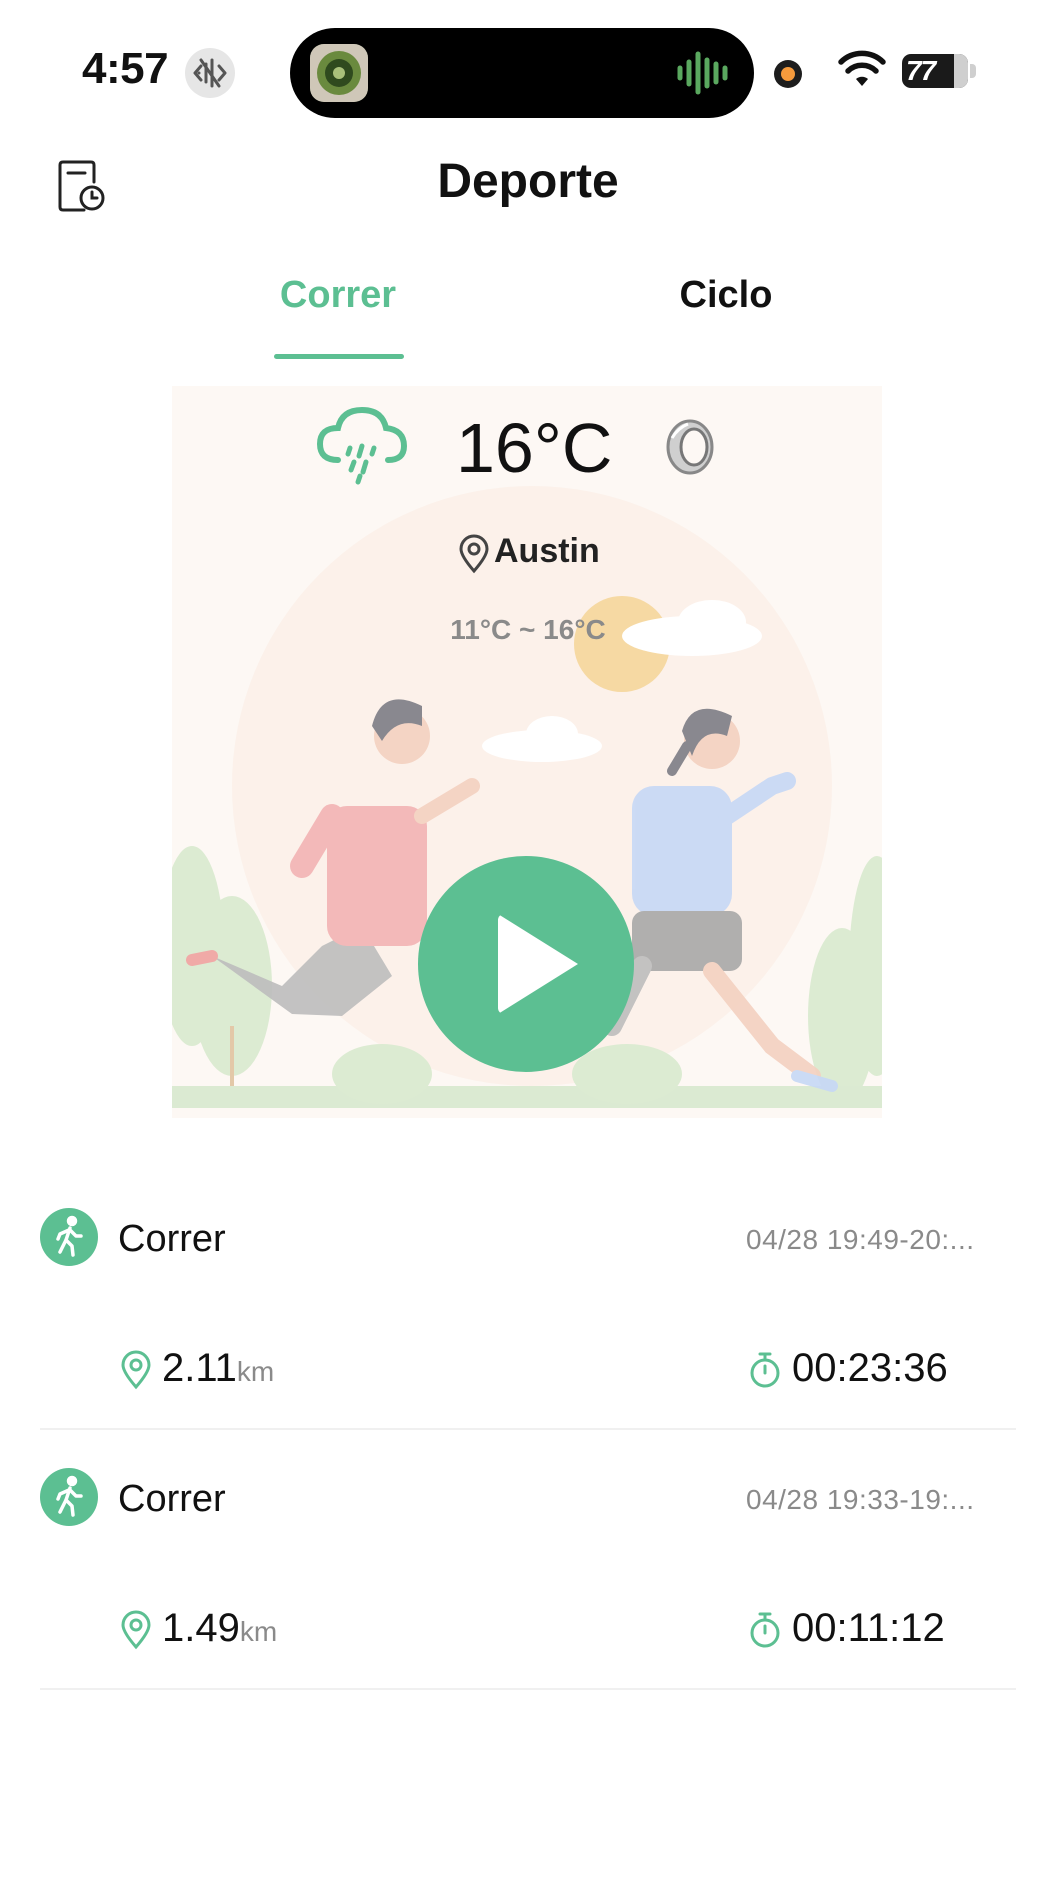 The width and height of the screenshot is (1056, 1894). What do you see at coordinates (704, 75) in the screenshot?
I see `sound-wave-icon` at bounding box center [704, 75].